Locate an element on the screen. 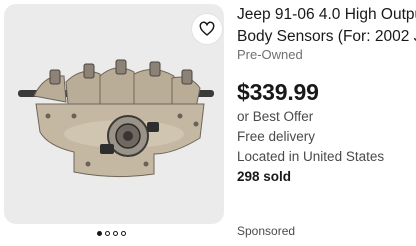 The height and width of the screenshot is (246, 416). best-offer-text: or Best Offer is located at coordinates (275, 116).